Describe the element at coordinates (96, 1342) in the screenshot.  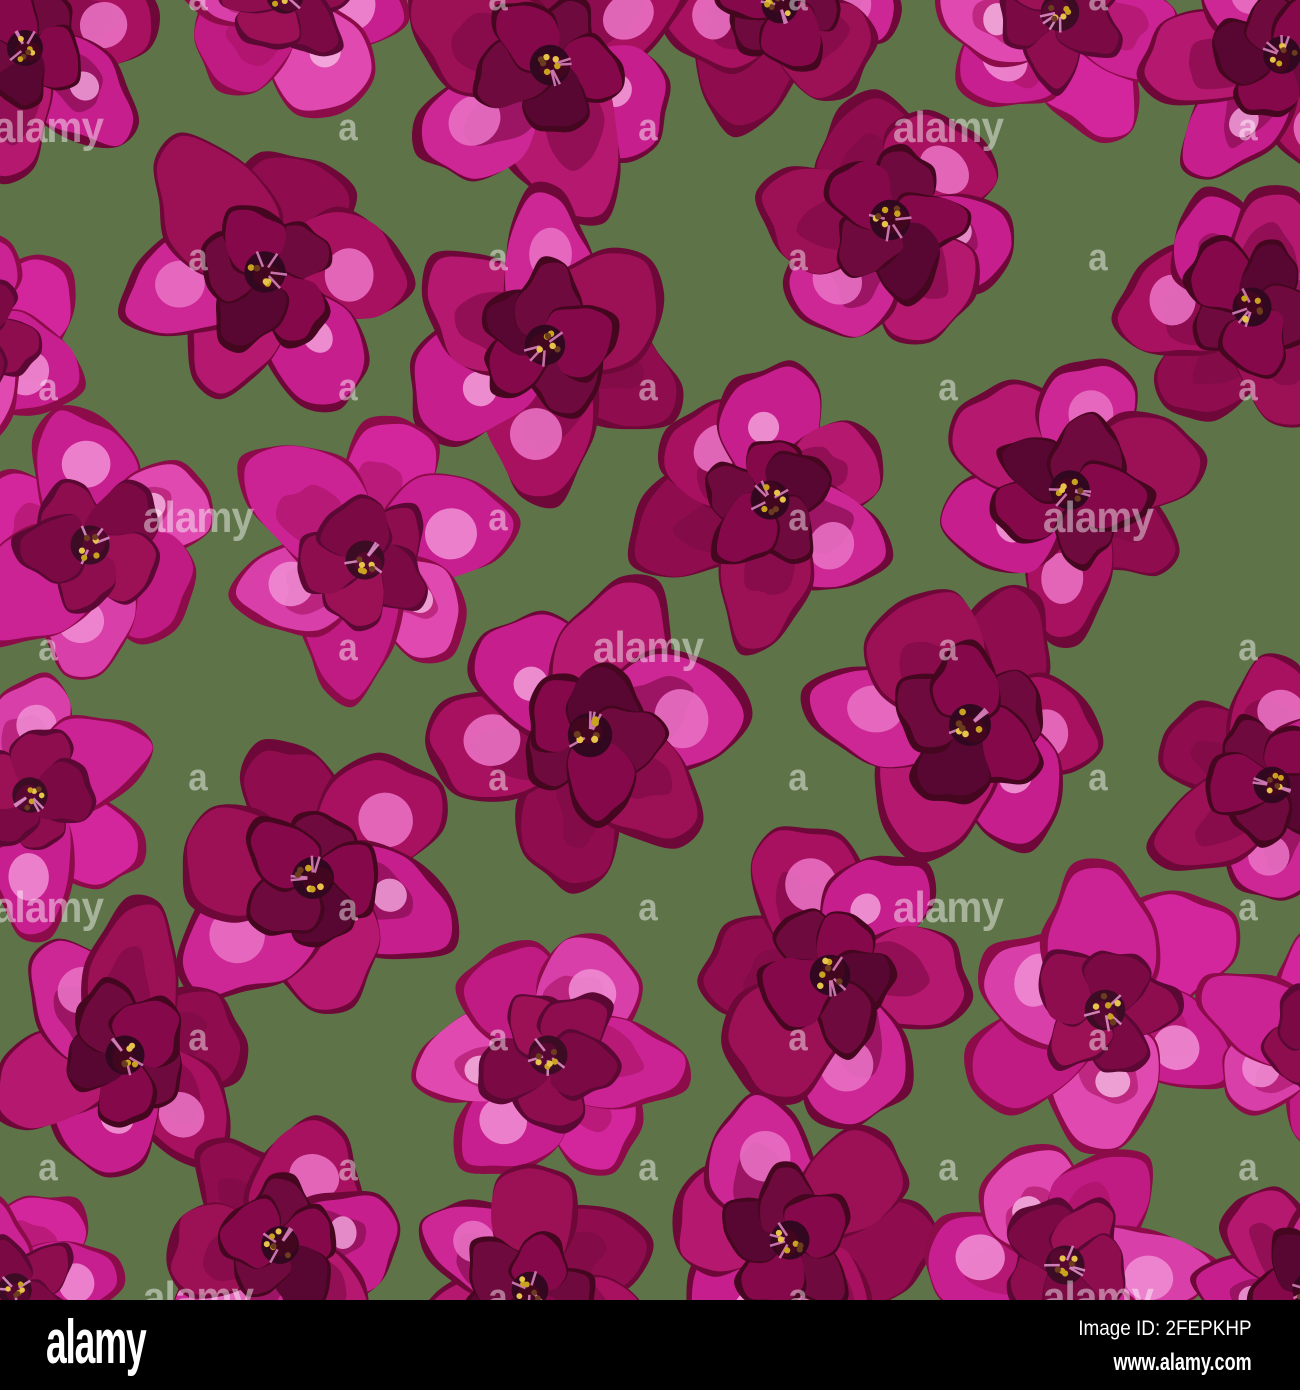
I see `alamy-logo: alamy` at that location.